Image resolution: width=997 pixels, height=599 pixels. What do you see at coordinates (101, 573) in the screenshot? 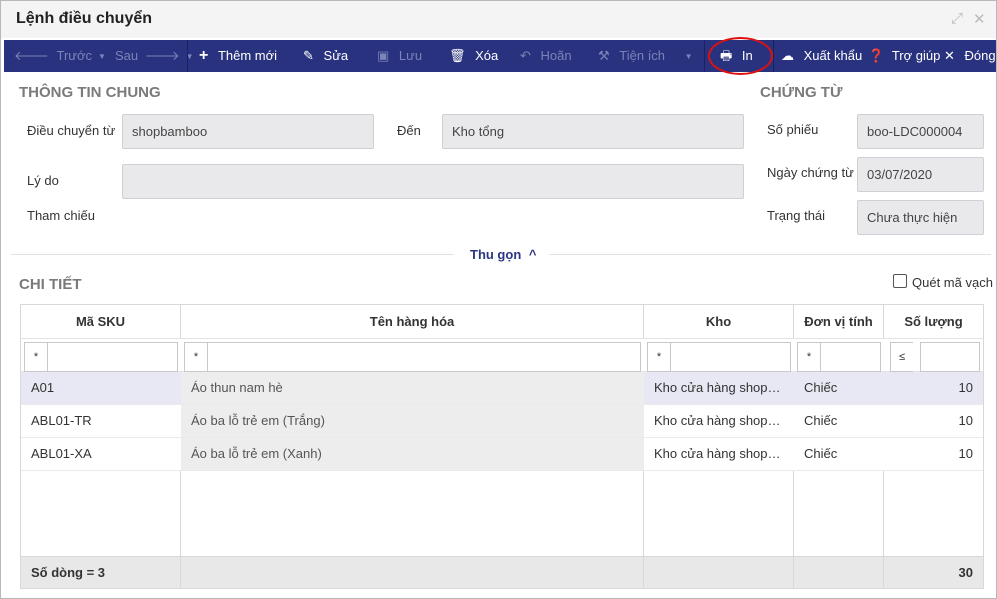
I see `footer-row-count: Số dòng = 3` at bounding box center [101, 573].